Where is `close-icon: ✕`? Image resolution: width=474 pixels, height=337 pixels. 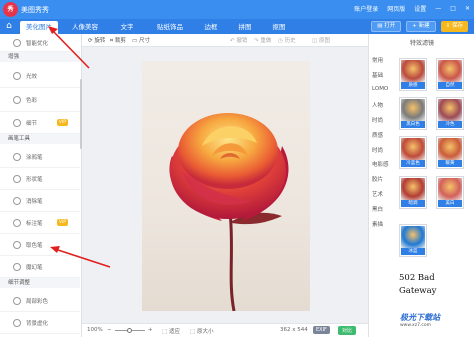
close-icon: ✕ is located at coordinates (467, 8).